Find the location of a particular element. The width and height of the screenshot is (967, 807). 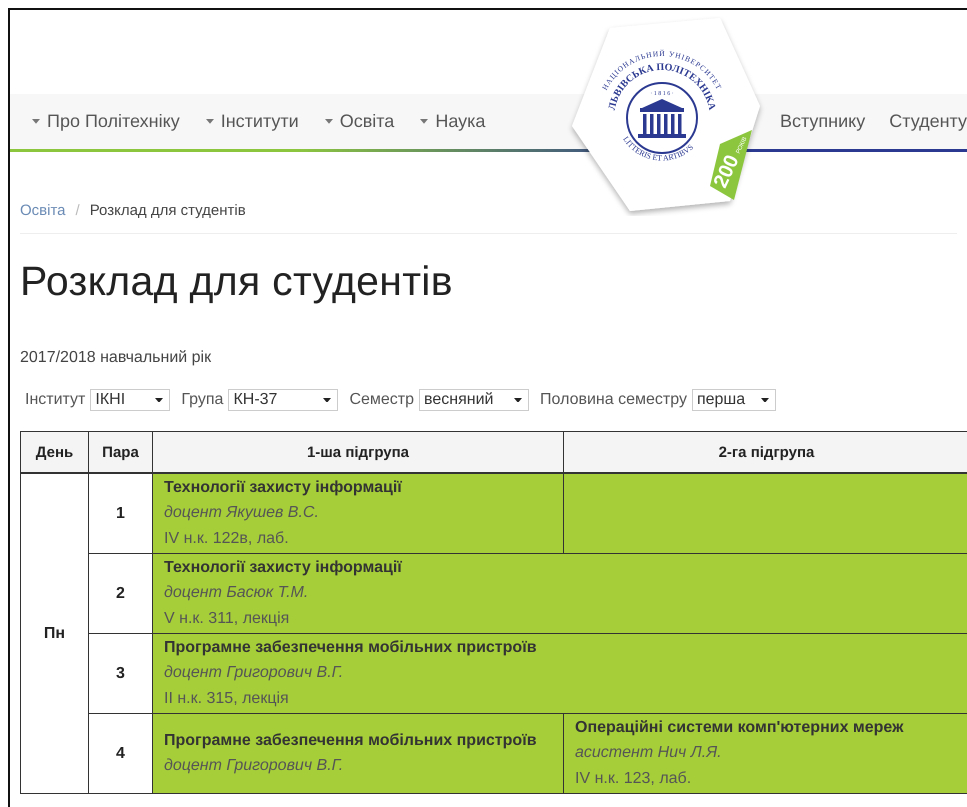

day-cell: Пн is located at coordinates (54, 633).